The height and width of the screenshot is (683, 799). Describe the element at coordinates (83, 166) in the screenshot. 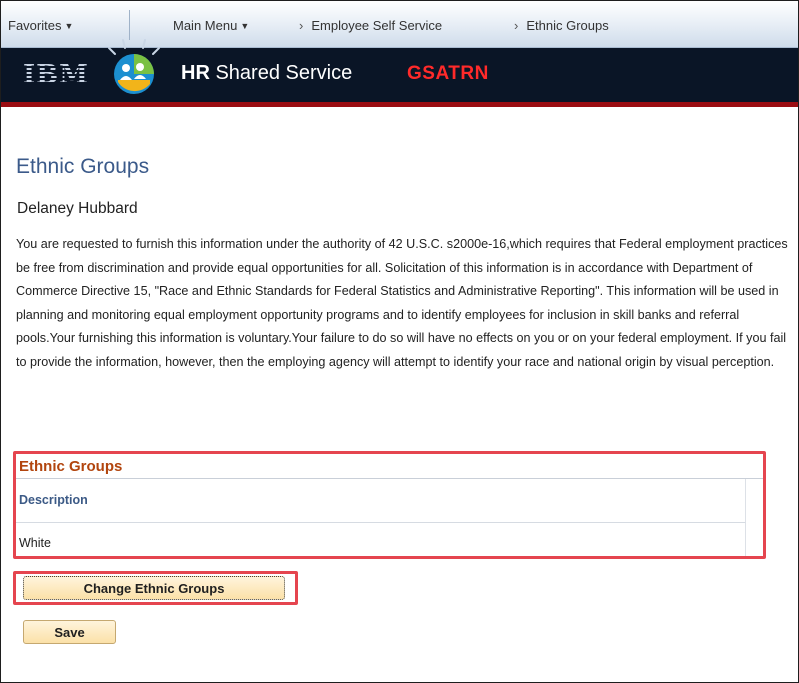

I see `page-title: Ethnic Groups` at that location.